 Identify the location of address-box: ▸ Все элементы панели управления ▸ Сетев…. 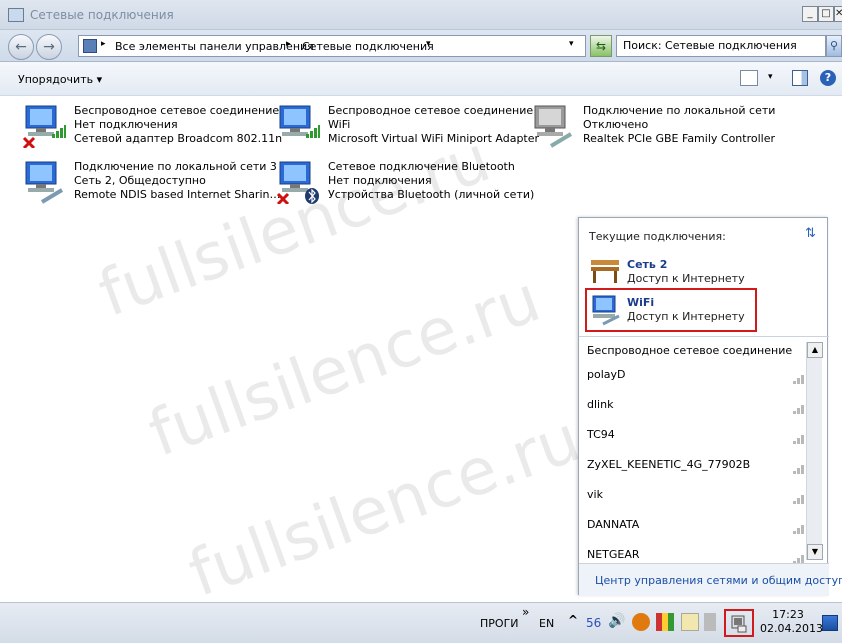
(332, 46).